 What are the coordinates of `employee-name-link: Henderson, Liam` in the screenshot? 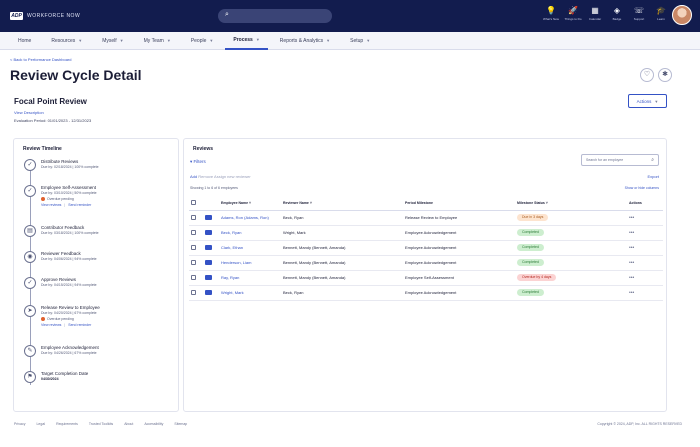 It's located at (250, 263).